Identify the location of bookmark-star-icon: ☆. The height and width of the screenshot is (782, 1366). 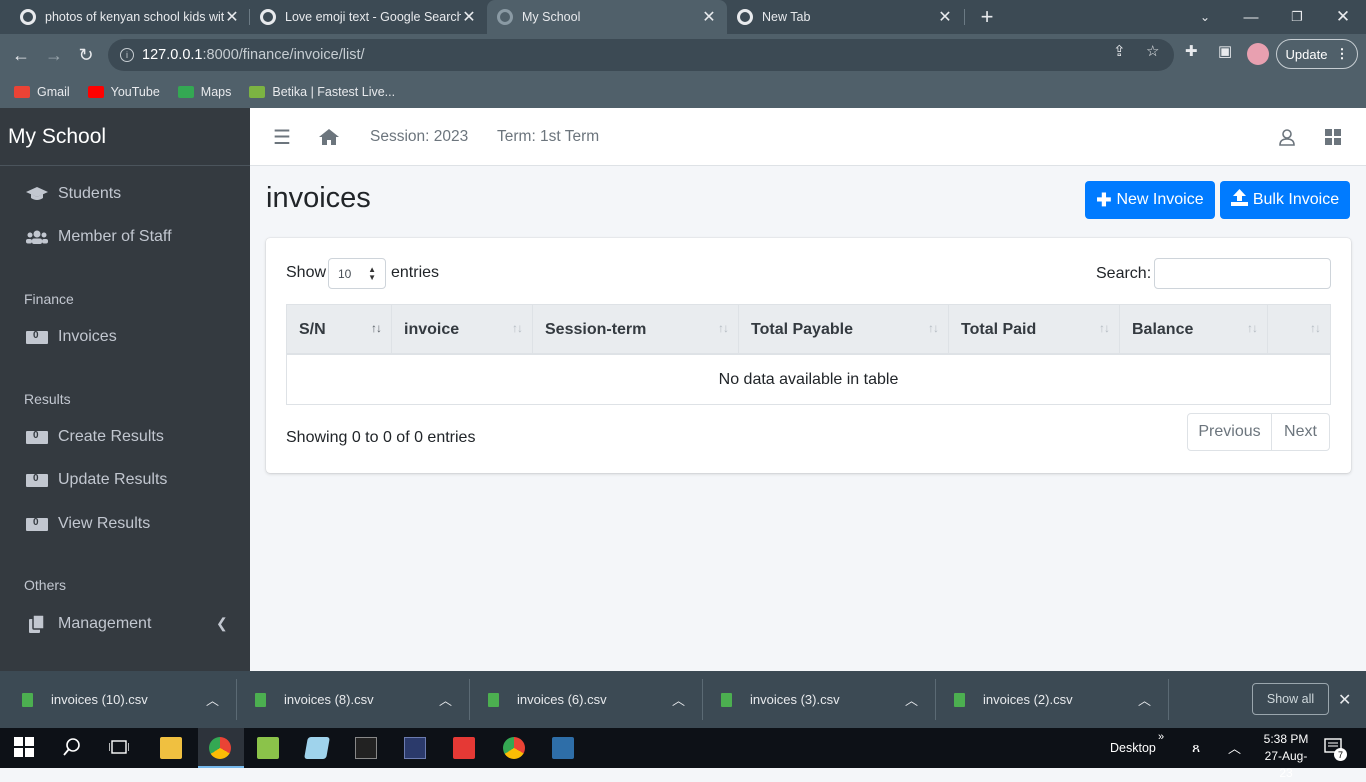
(1152, 51).